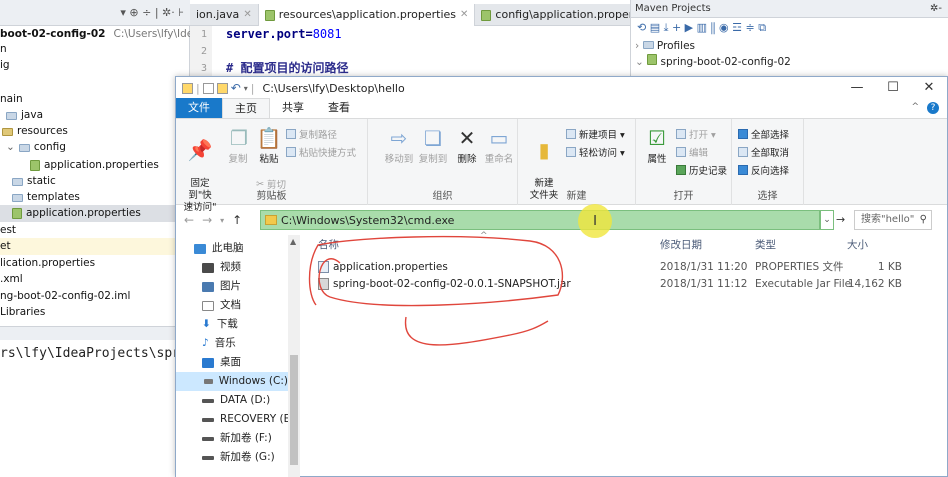  Describe the element at coordinates (763, 170) in the screenshot. I see `invert-selection-button: 反向选择` at that location.